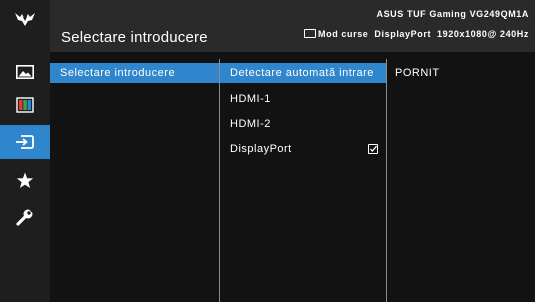  I want to click on sidebar, so click(25, 151).